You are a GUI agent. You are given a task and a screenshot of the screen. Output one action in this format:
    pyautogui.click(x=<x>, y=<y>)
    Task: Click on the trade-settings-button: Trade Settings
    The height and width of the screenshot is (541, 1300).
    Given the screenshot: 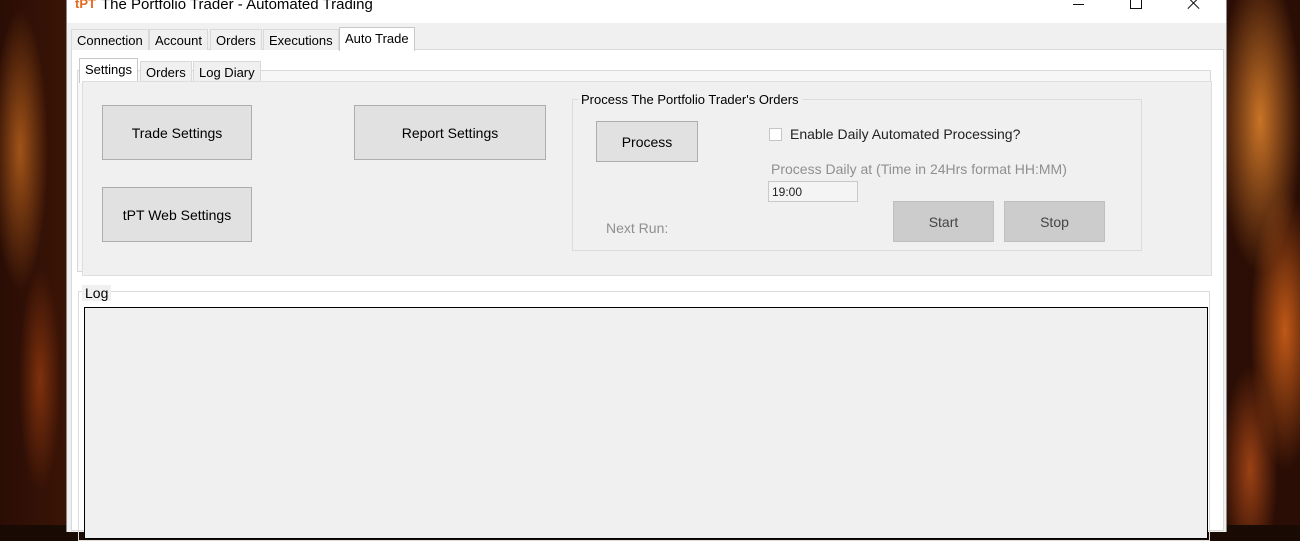 What is the action you would take?
    pyautogui.click(x=177, y=132)
    